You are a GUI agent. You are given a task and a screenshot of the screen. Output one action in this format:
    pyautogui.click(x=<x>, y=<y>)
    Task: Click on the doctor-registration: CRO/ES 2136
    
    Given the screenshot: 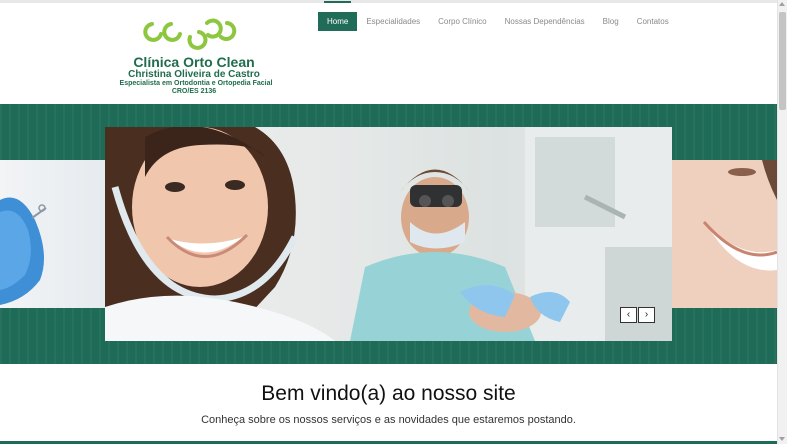 What is the action you would take?
    pyautogui.click(x=194, y=91)
    